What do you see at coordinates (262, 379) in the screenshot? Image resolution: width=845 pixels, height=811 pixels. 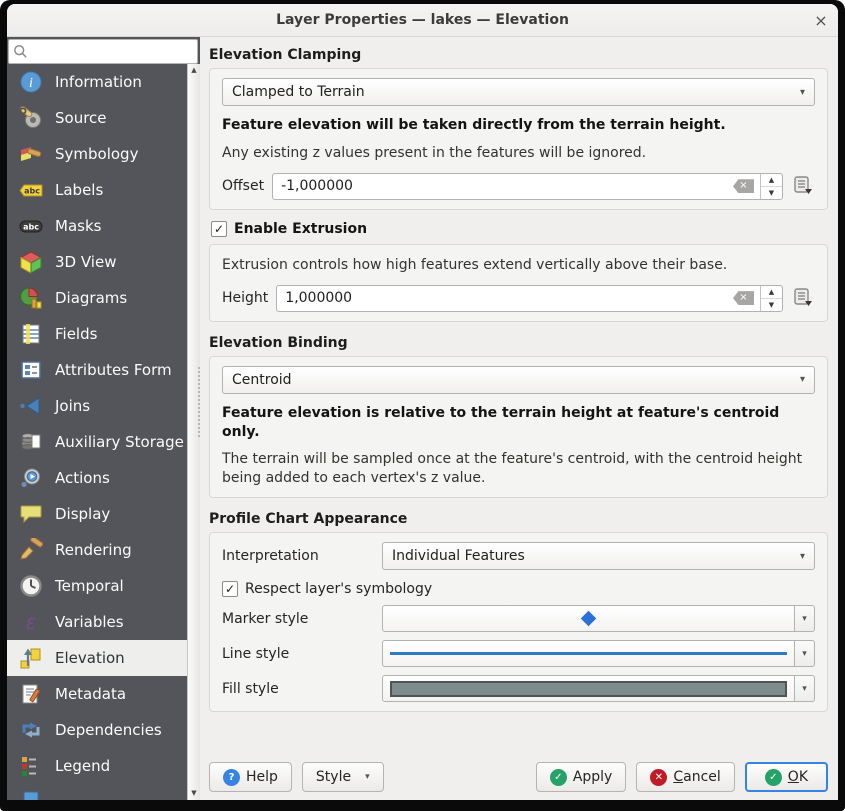 I see `binding-combobox-value: Centroid` at bounding box center [262, 379].